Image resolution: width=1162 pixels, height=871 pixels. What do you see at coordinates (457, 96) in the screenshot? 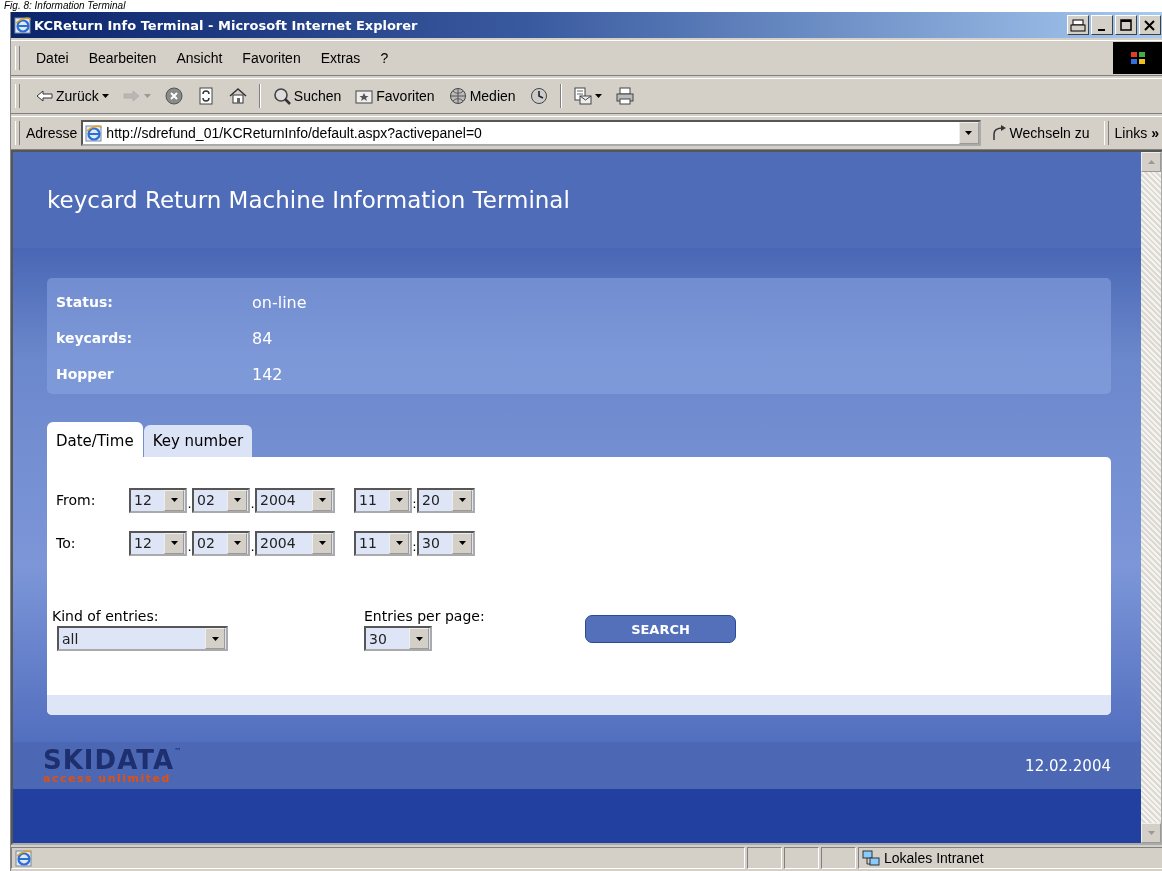
I see `globe-icon` at bounding box center [457, 96].